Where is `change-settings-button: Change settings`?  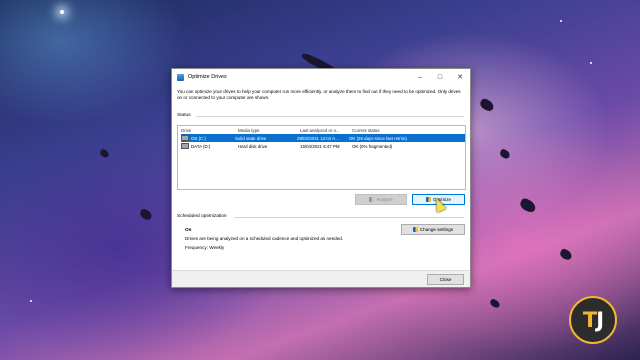
change-settings-button: Change settings is located at coordinates (433, 229).